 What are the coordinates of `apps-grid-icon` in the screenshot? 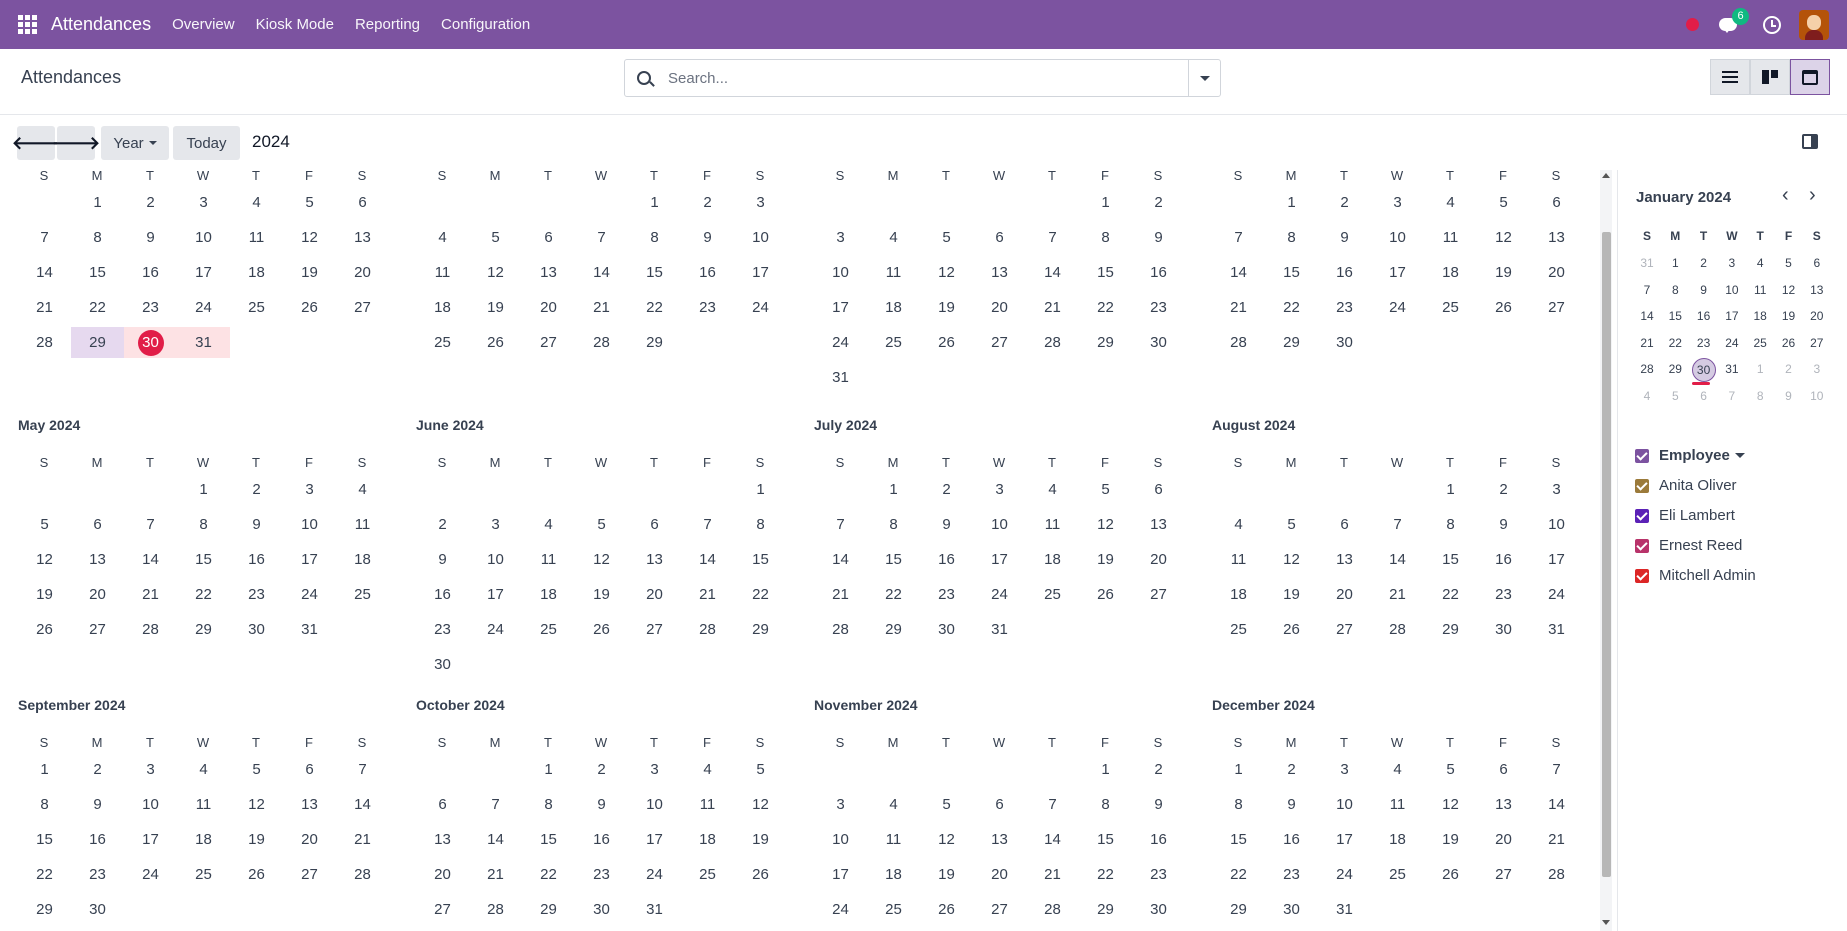 It's located at (28, 24).